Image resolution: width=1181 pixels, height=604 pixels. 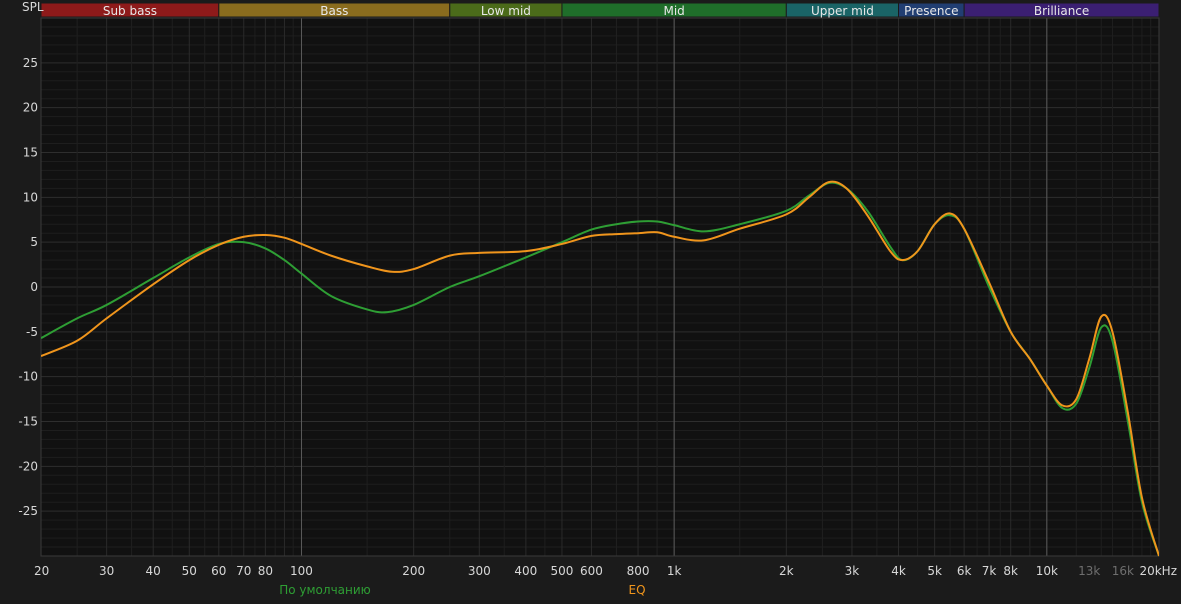 What do you see at coordinates (506, 11) in the screenshot?
I see `band-label: Low mid` at bounding box center [506, 11].